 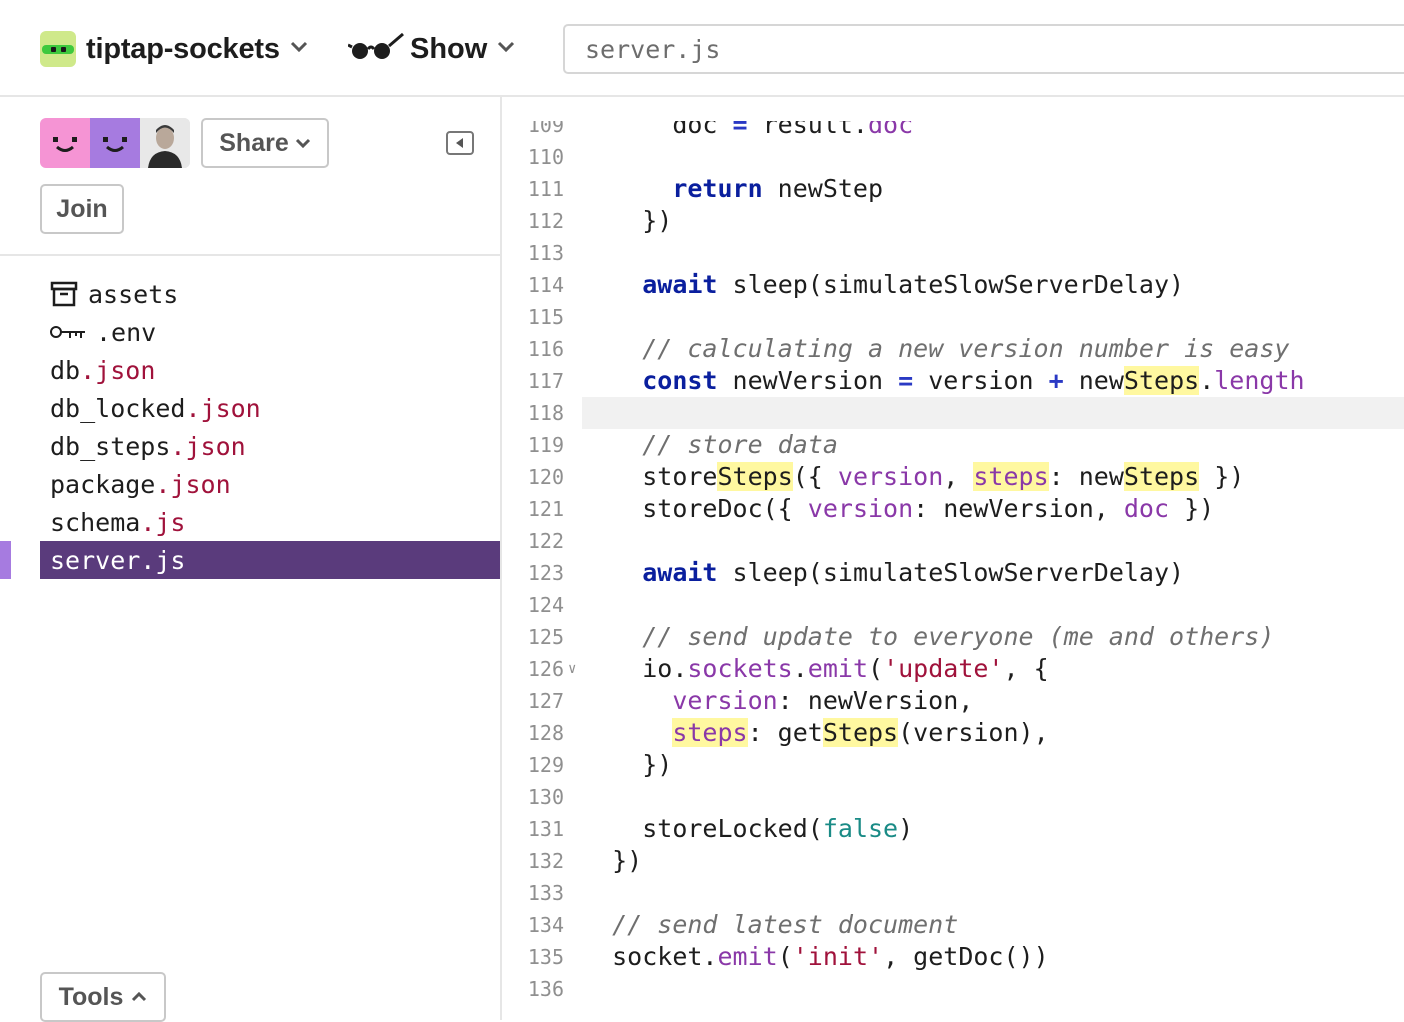 I want to click on code-line: 114 await sleep(simulateSlowServerDelay), so click(x=953, y=285).